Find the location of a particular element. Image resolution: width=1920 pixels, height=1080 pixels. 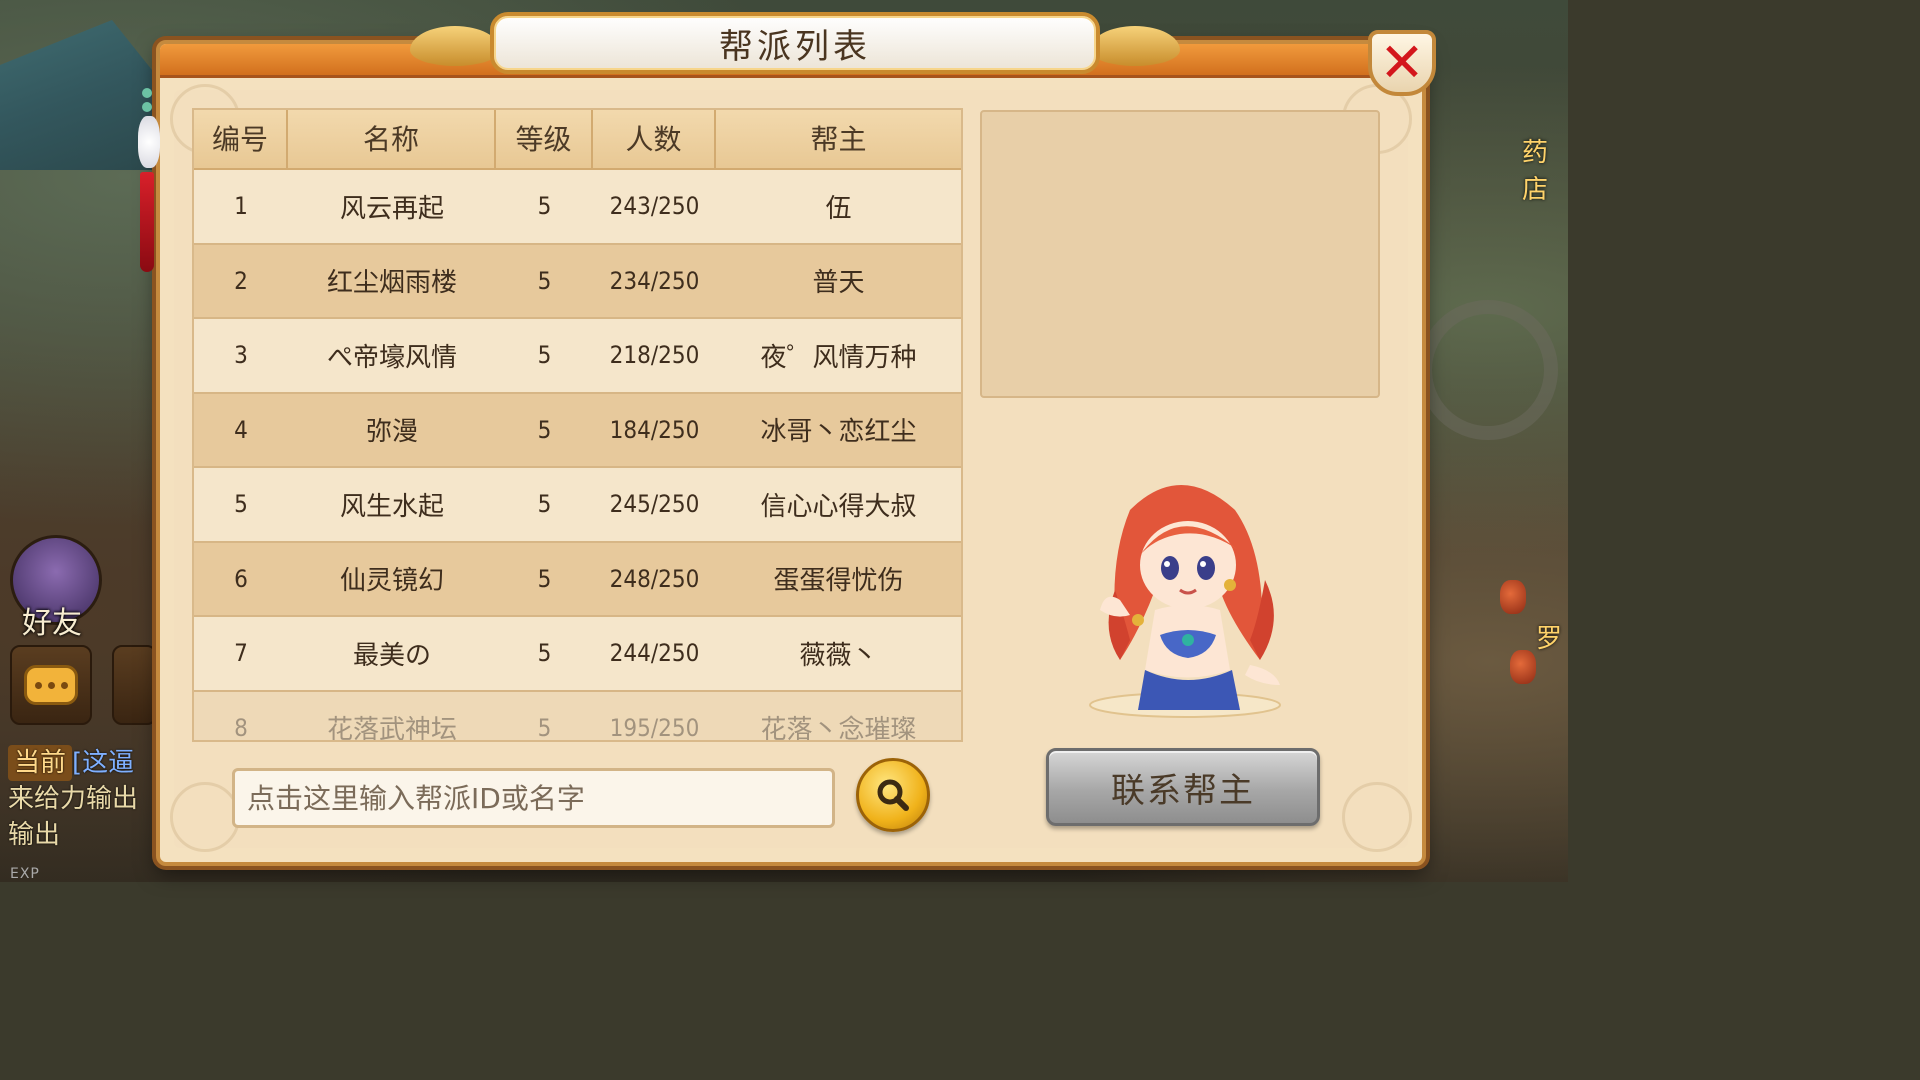

close-x-icon: ✕ is located at coordinates (1402, 62).